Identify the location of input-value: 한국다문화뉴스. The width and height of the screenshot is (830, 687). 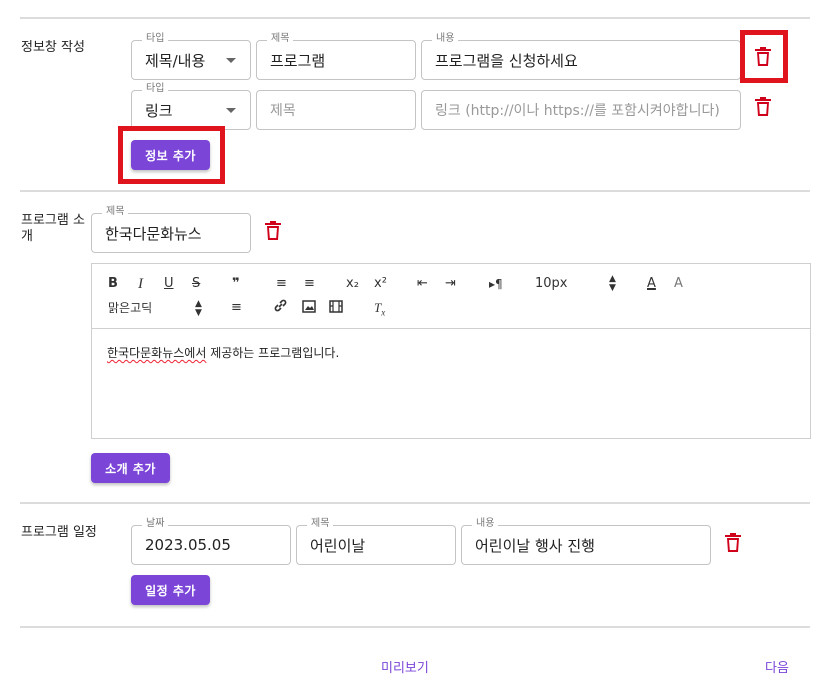
(153, 233).